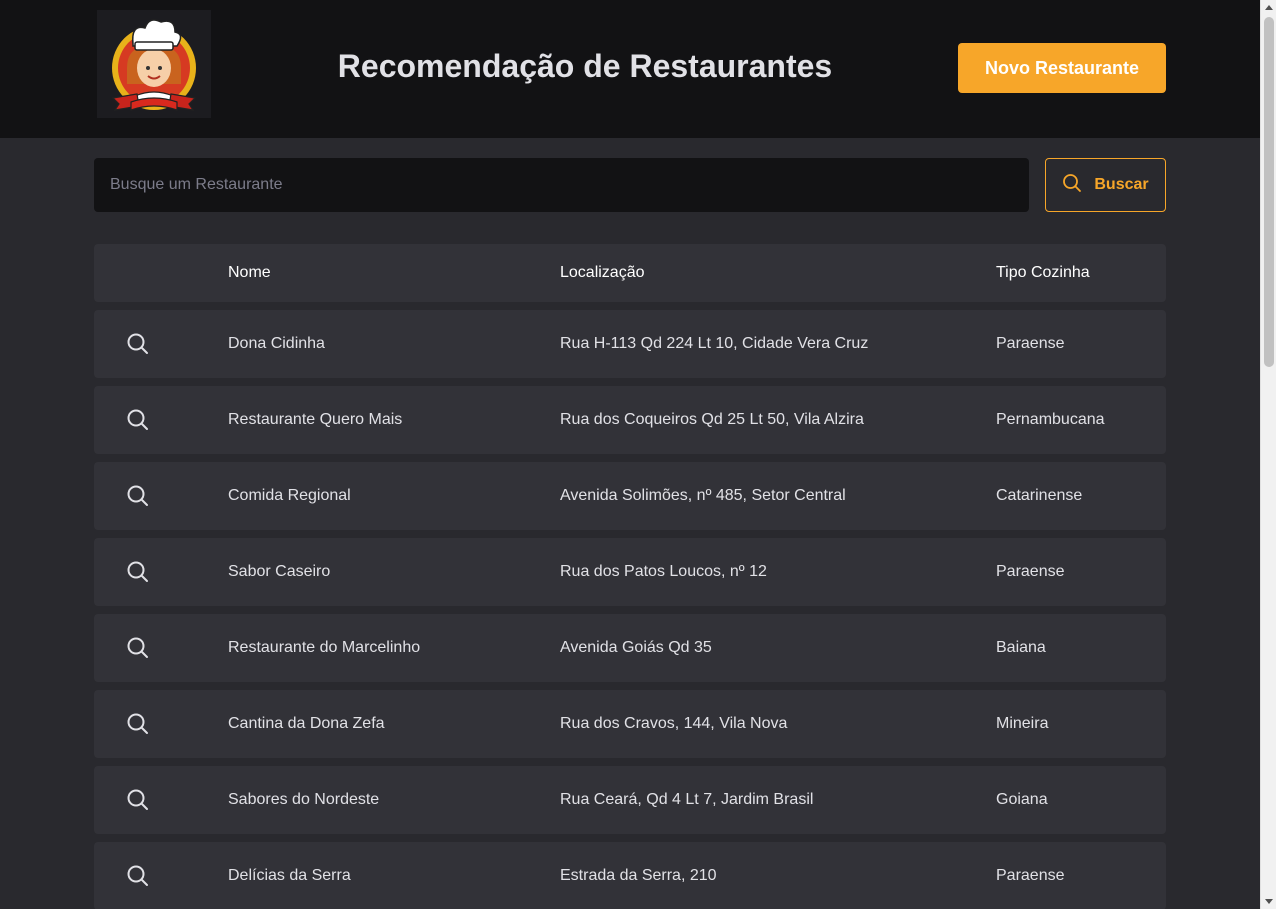 The height and width of the screenshot is (909, 1276). What do you see at coordinates (304, 799) in the screenshot?
I see `row-nome: Sabores do Nordeste` at bounding box center [304, 799].